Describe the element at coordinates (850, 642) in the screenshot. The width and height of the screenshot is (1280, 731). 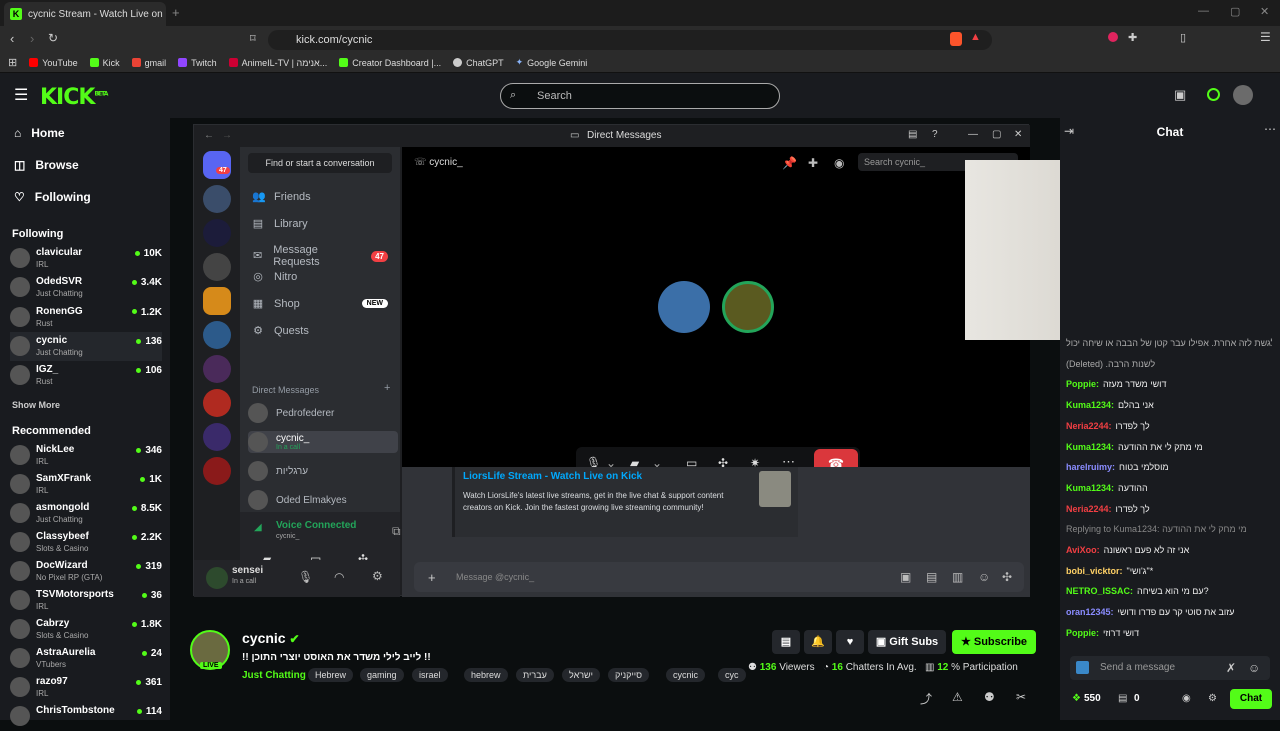
I see `follow-button: ♥` at that location.